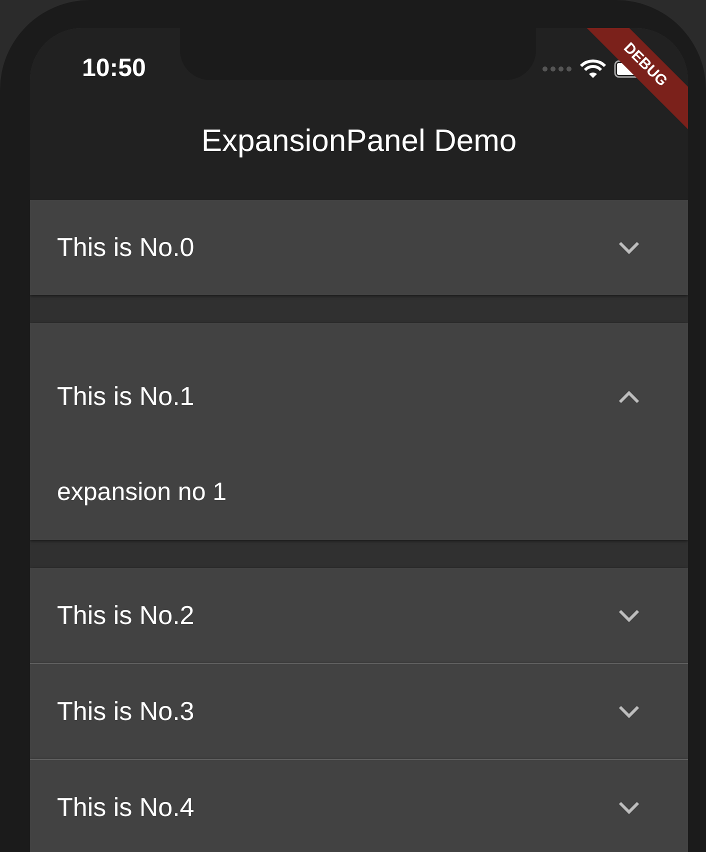 This screenshot has height=852, width=706. I want to click on panel-header: This is No.4, so click(359, 806).